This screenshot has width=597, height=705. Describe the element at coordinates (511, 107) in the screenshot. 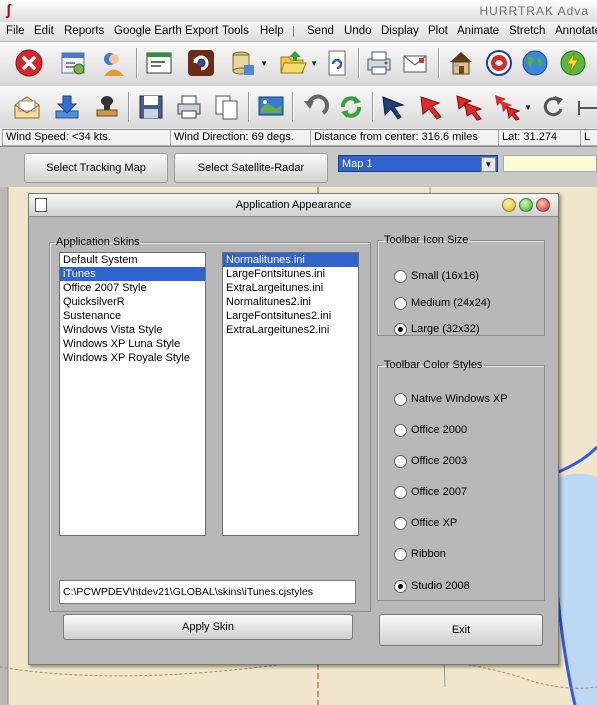

I see `triple-red-arrow-icon: ▼` at that location.